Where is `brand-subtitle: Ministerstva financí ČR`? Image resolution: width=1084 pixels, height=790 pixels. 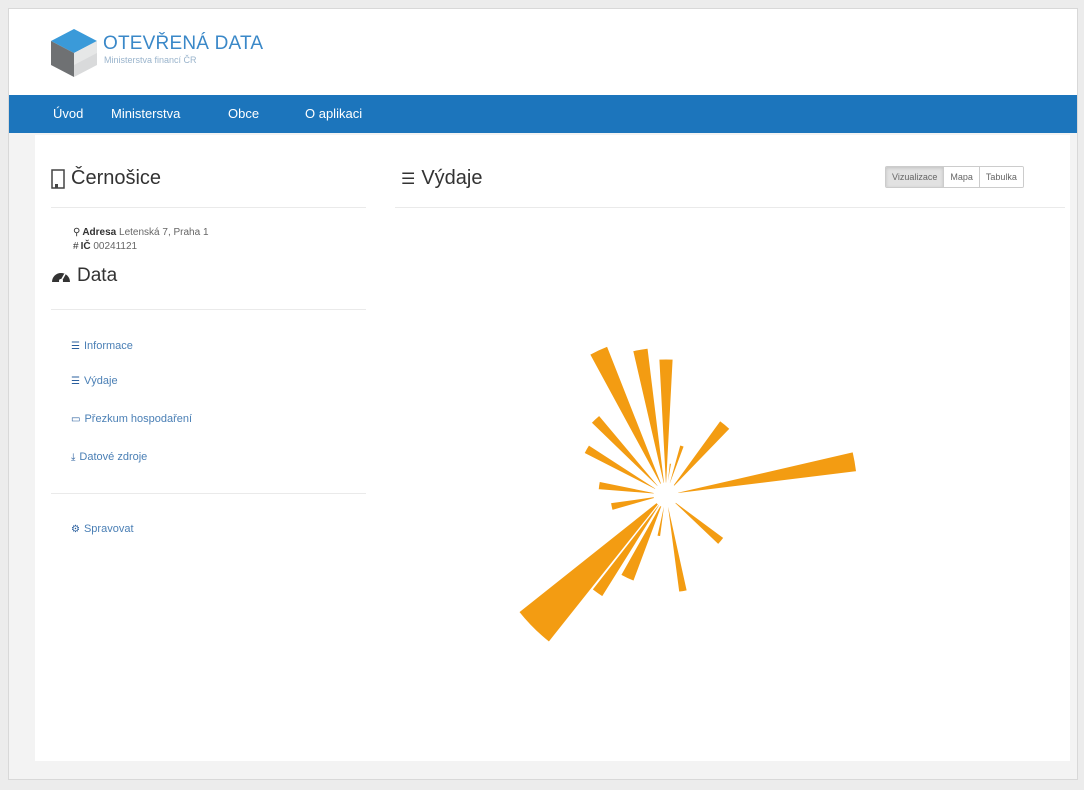
brand-subtitle: Ministerstva financí ČR is located at coordinates (150, 60).